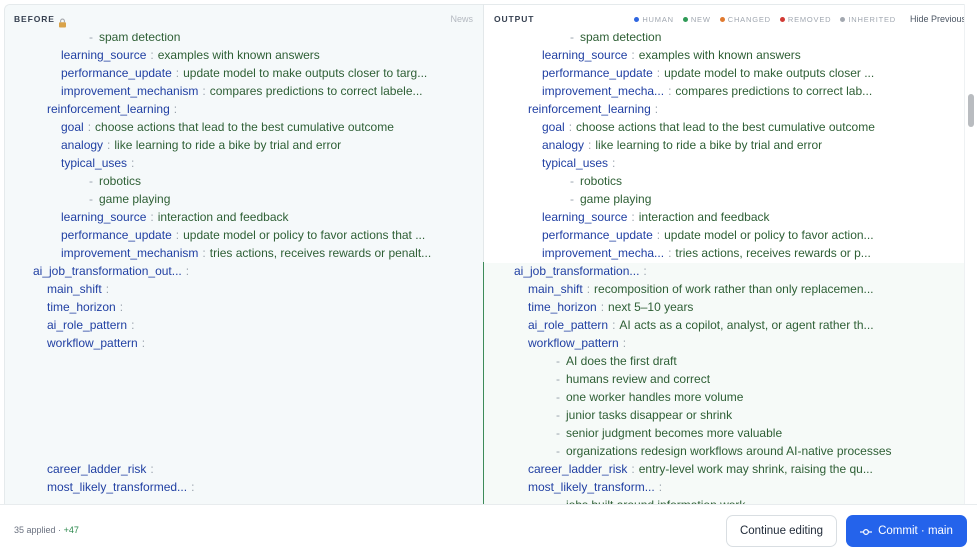 The width and height of the screenshot is (977, 553). I want to click on applied-count: 35 applied · +47, so click(46, 530).